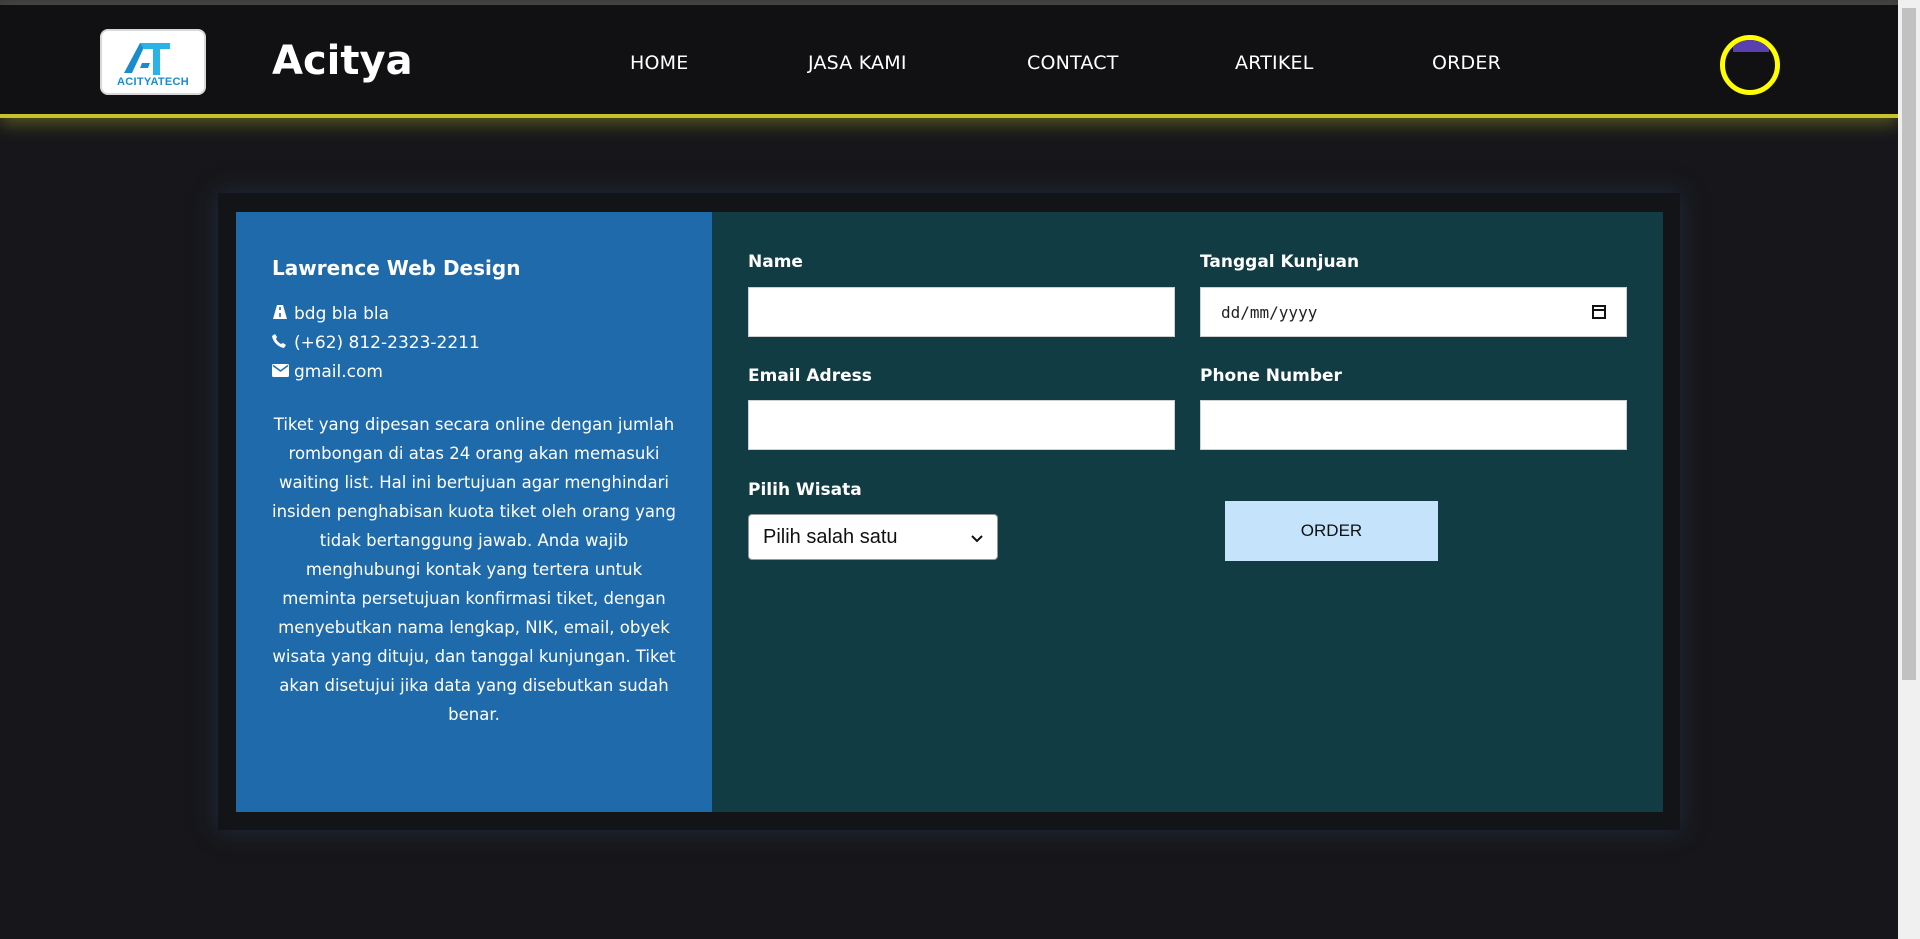 This screenshot has height=939, width=1920. I want to click on page-scrollbar, so click(1909, 469).